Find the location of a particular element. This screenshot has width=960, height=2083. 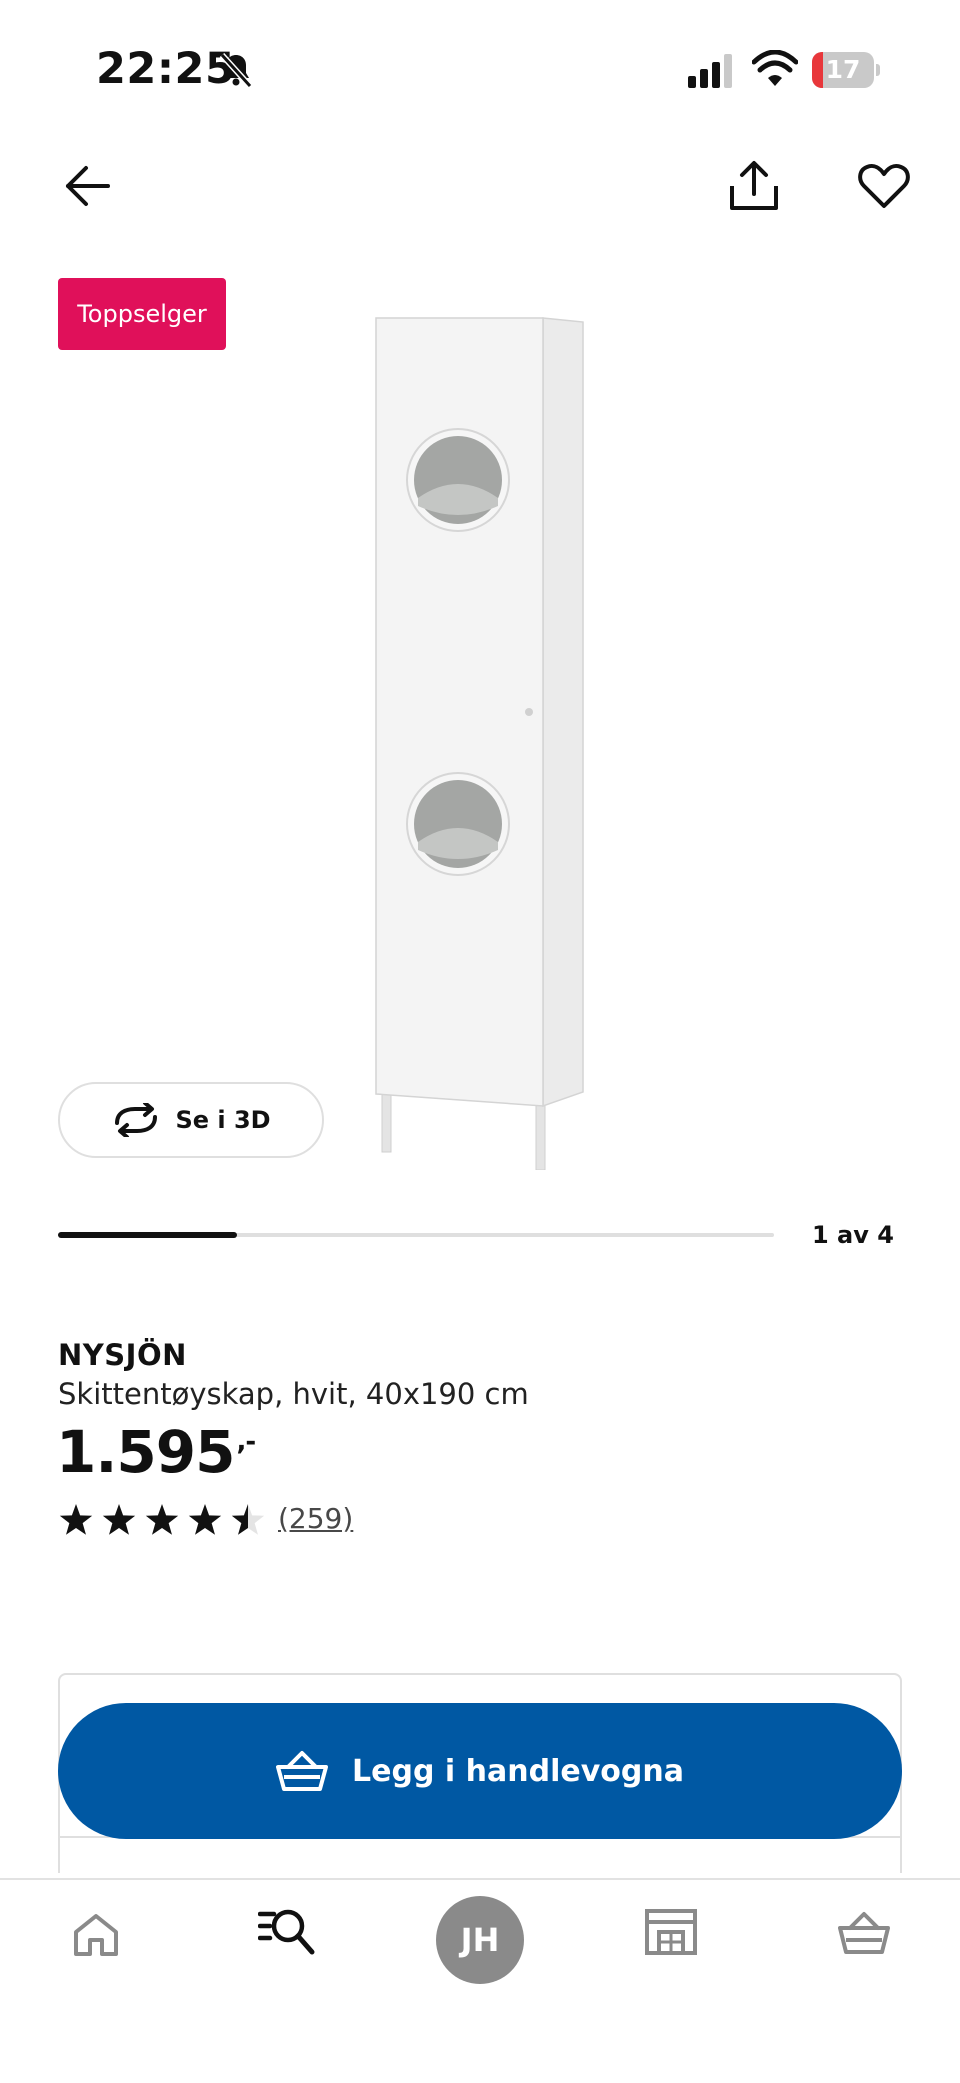

battery-indicator: 17 is located at coordinates (846, 70).